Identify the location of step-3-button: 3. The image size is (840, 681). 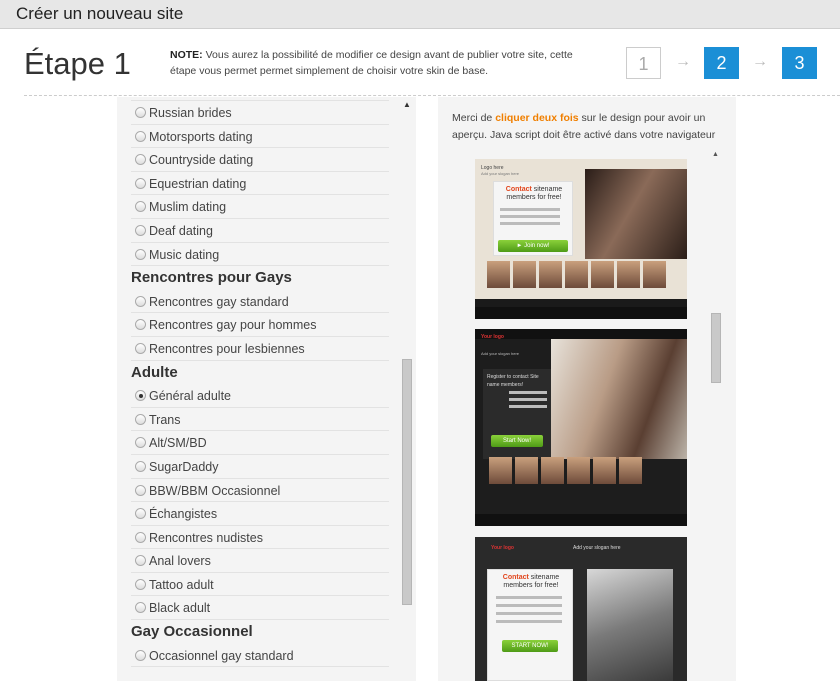
(799, 63).